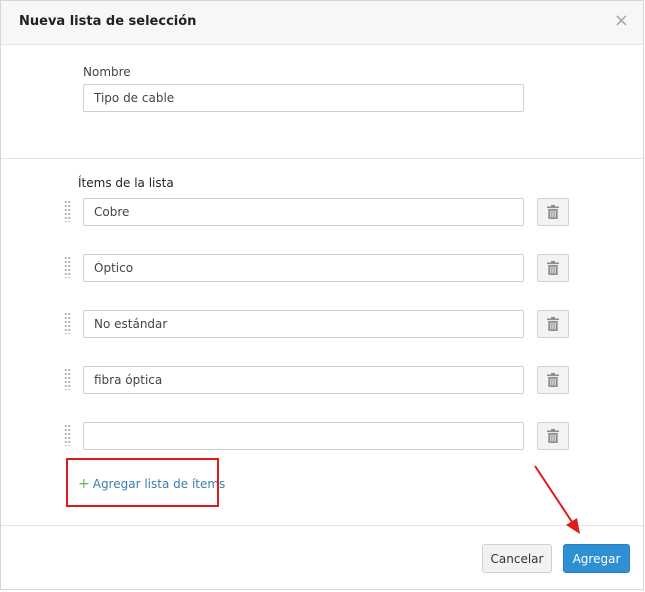 Image resolution: width=645 pixels, height=592 pixels. I want to click on dialog-title: Nueva lista de selección, so click(108, 21).